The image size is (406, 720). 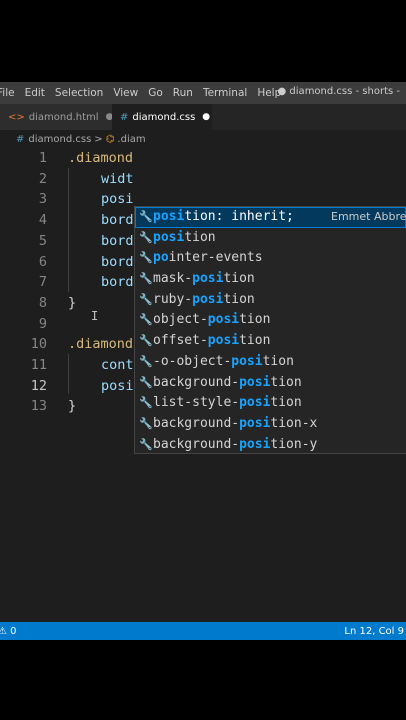 What do you see at coordinates (42, 261) in the screenshot?
I see `line-number: 6` at bounding box center [42, 261].